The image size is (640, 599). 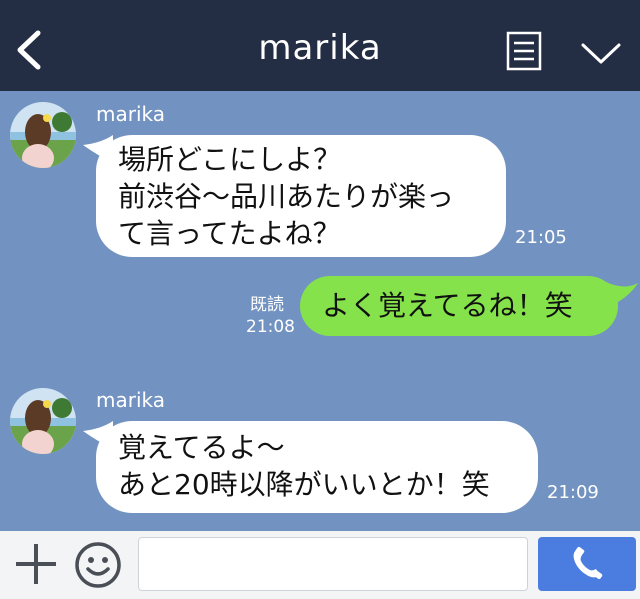 I want to click on message-line: 場所どこにしよ？, so click(x=230, y=159).